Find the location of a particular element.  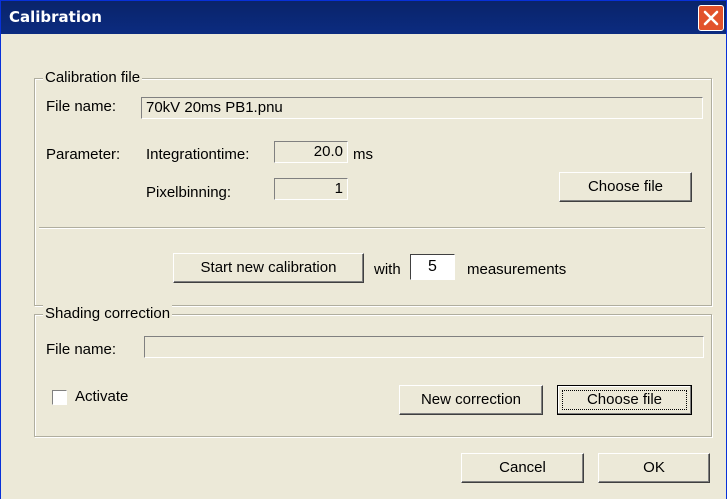

integrationtime-field: 20.0 is located at coordinates (311, 152).